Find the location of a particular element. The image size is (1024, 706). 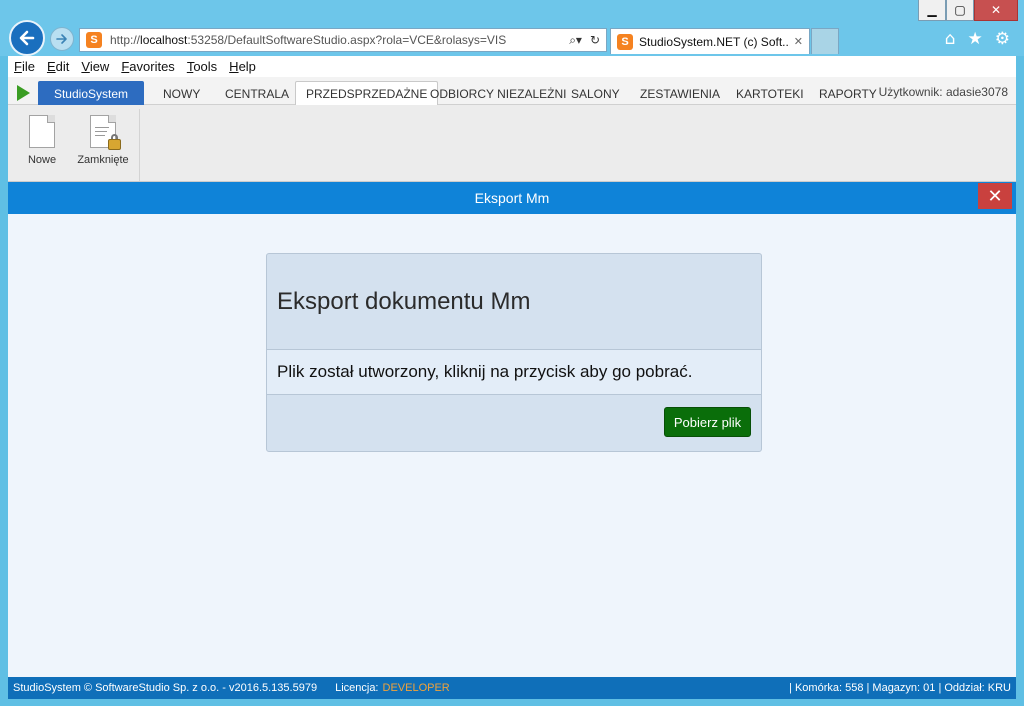

panel-heading: Eksport dokumentu Mm is located at coordinates (514, 302).